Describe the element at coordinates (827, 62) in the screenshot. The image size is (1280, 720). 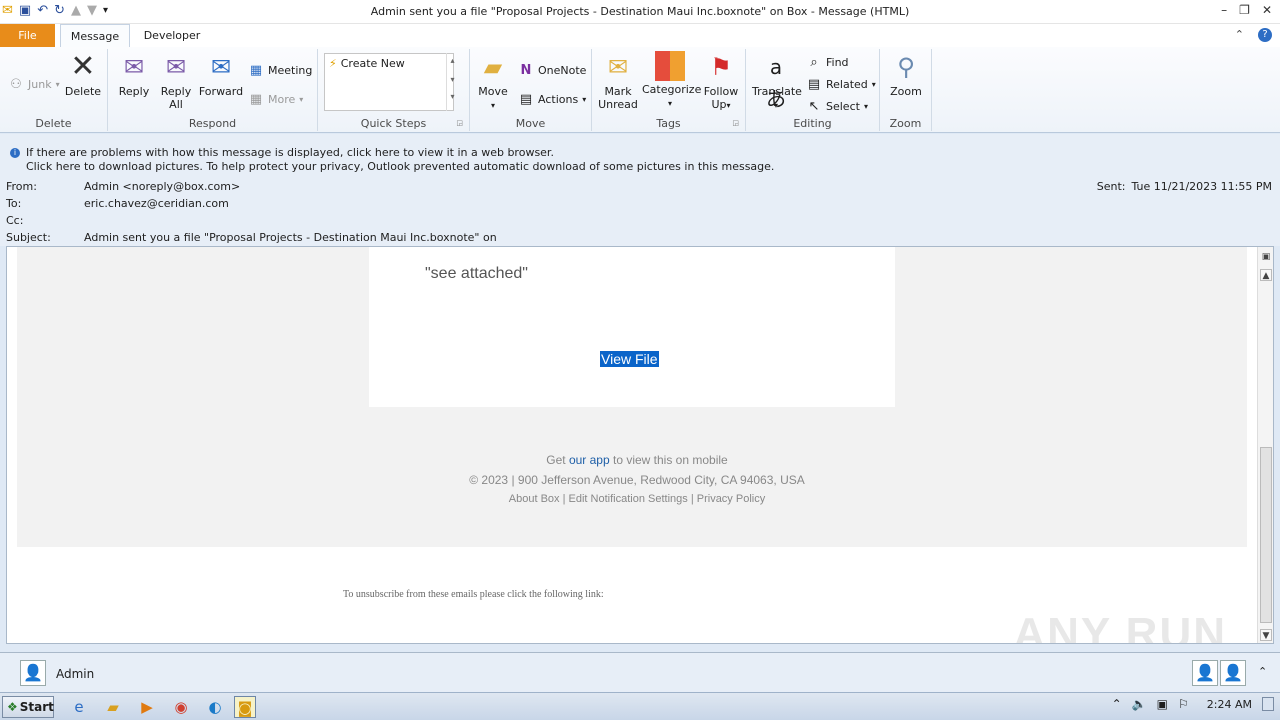
I see `find-button: ⌕ Find` at that location.